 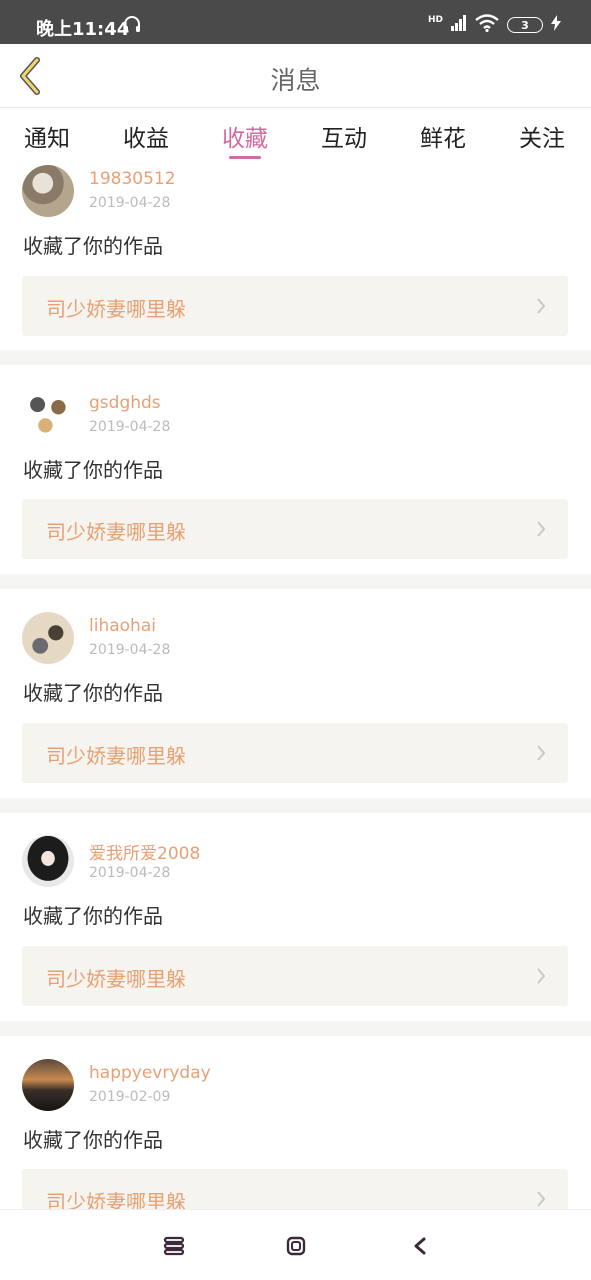 I want to click on back-nav-button, so click(x=420, y=1246).